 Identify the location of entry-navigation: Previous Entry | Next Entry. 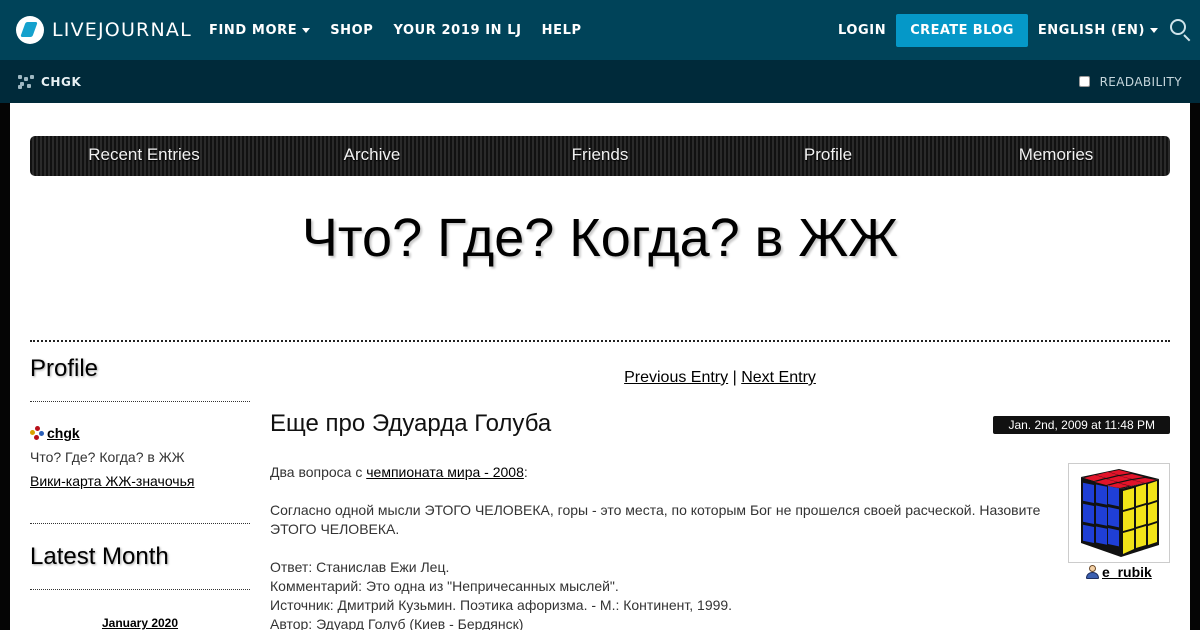
(720, 378).